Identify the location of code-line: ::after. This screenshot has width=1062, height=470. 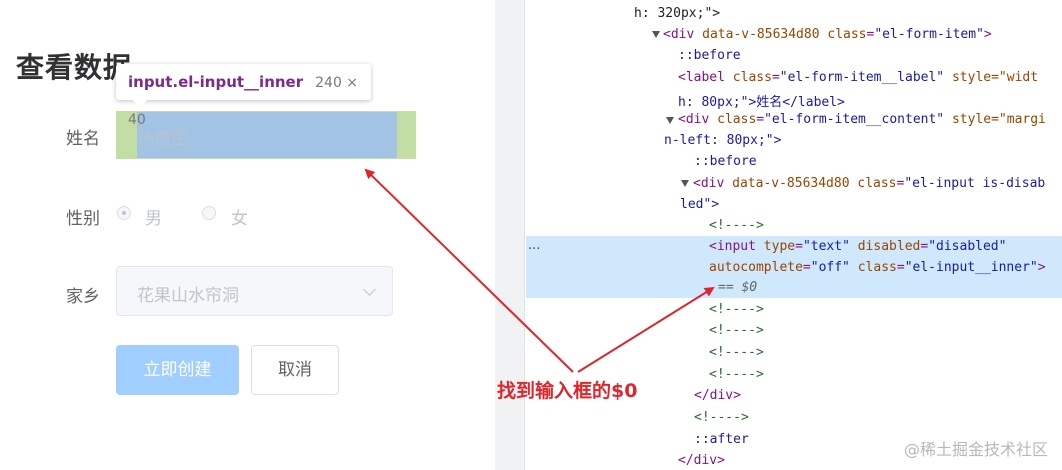
(721, 439).